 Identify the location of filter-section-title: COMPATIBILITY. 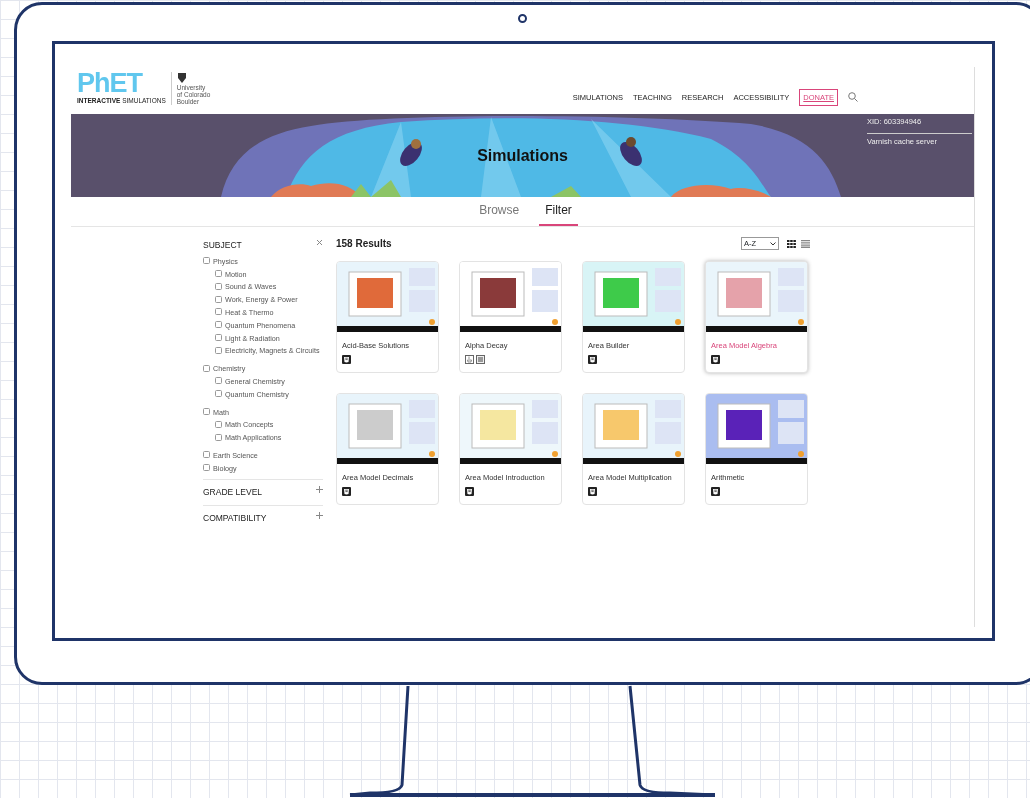
(235, 518).